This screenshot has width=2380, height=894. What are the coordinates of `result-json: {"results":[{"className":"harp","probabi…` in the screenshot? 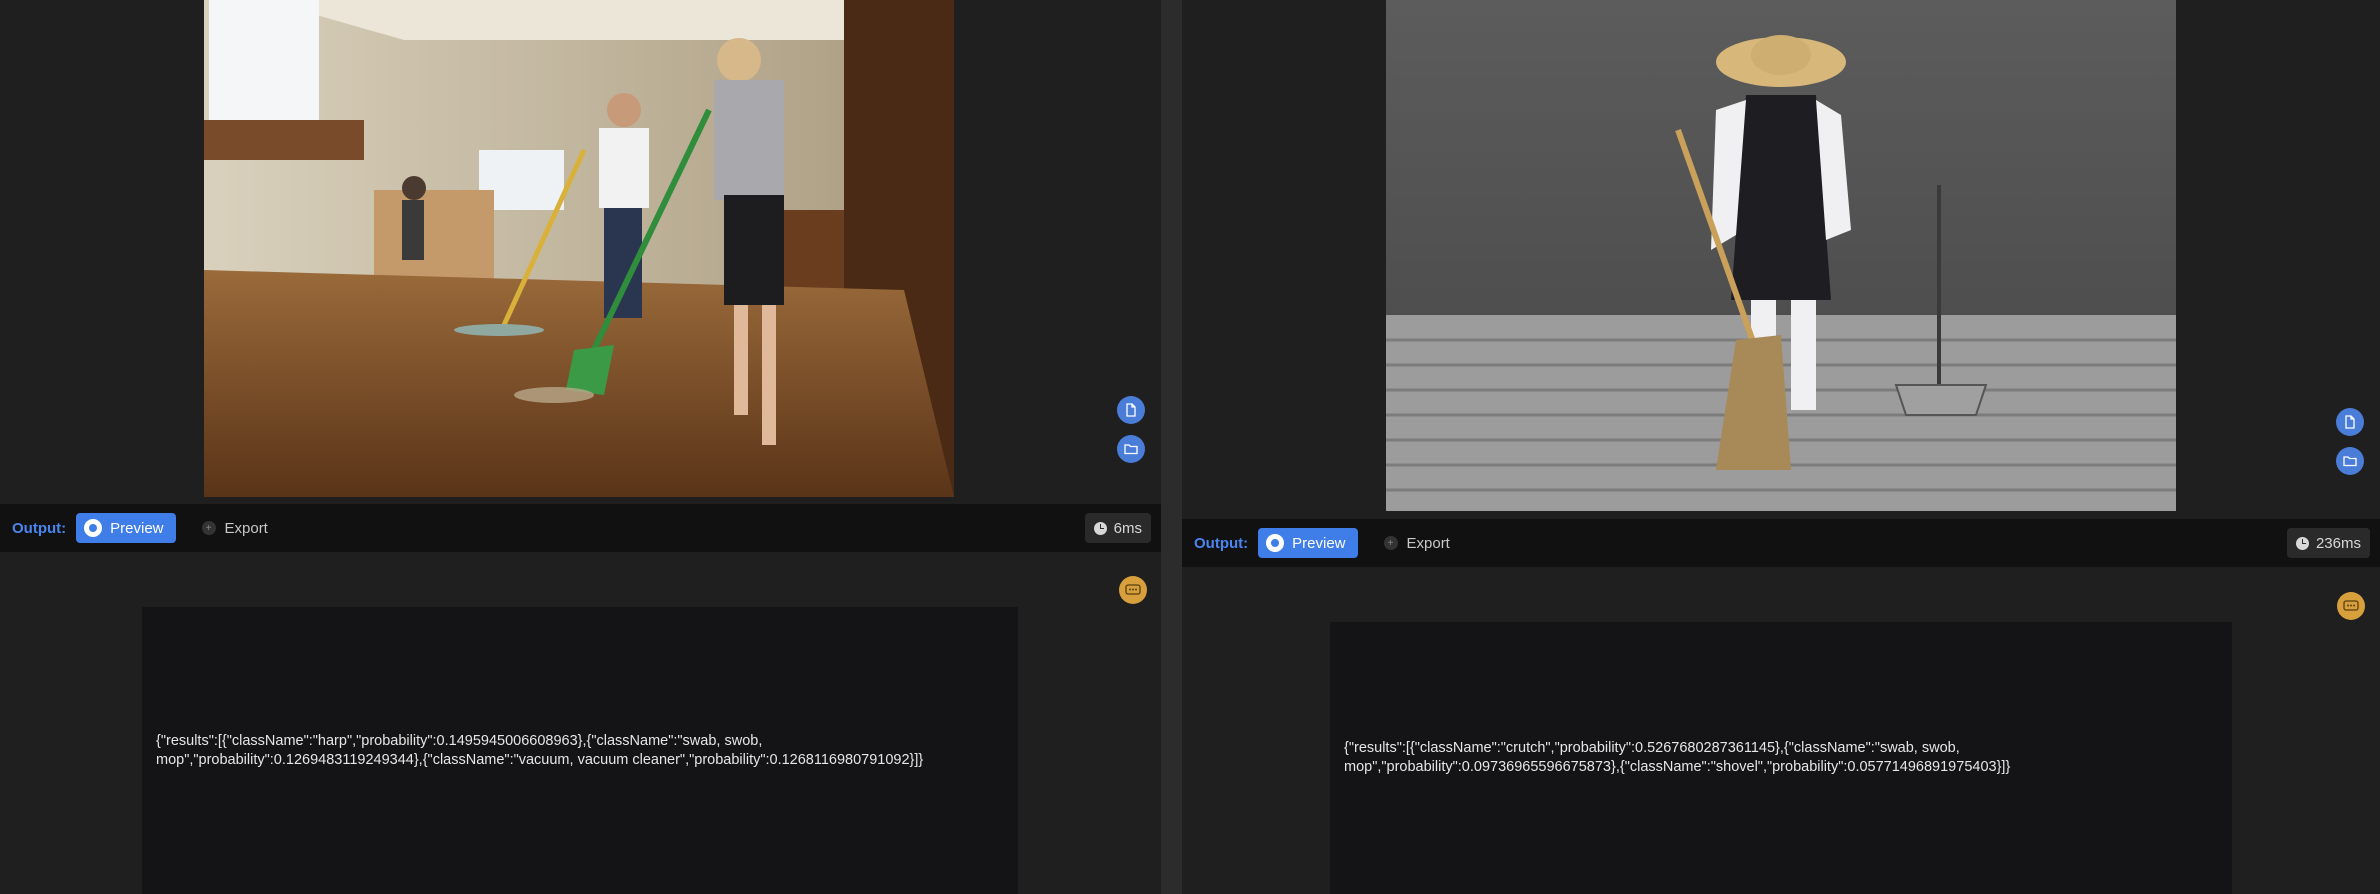 It's located at (540, 750).